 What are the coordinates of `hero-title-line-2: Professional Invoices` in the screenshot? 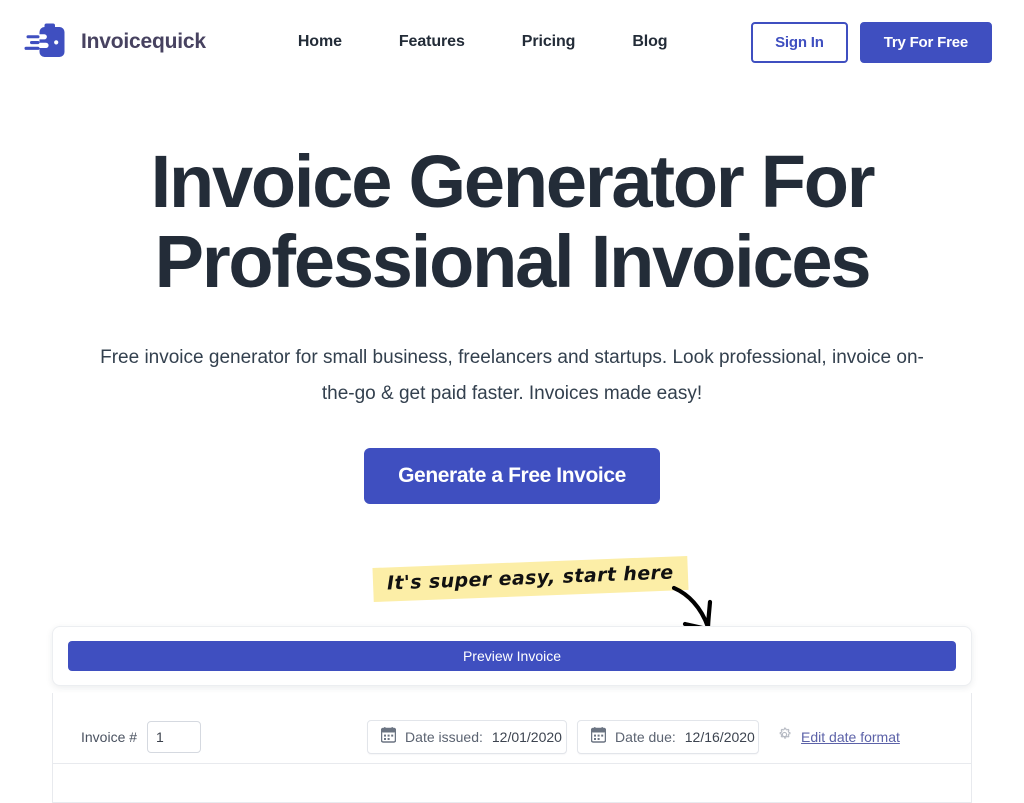 It's located at (513, 261).